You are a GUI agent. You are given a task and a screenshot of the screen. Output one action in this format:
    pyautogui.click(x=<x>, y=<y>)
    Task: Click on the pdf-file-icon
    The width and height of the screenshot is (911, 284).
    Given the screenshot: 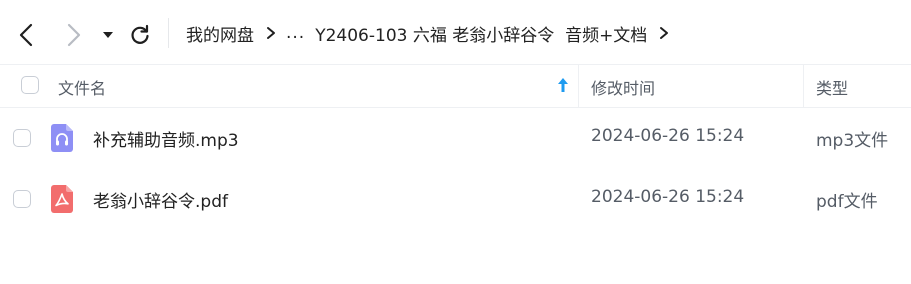 What is the action you would take?
    pyautogui.click(x=62, y=199)
    